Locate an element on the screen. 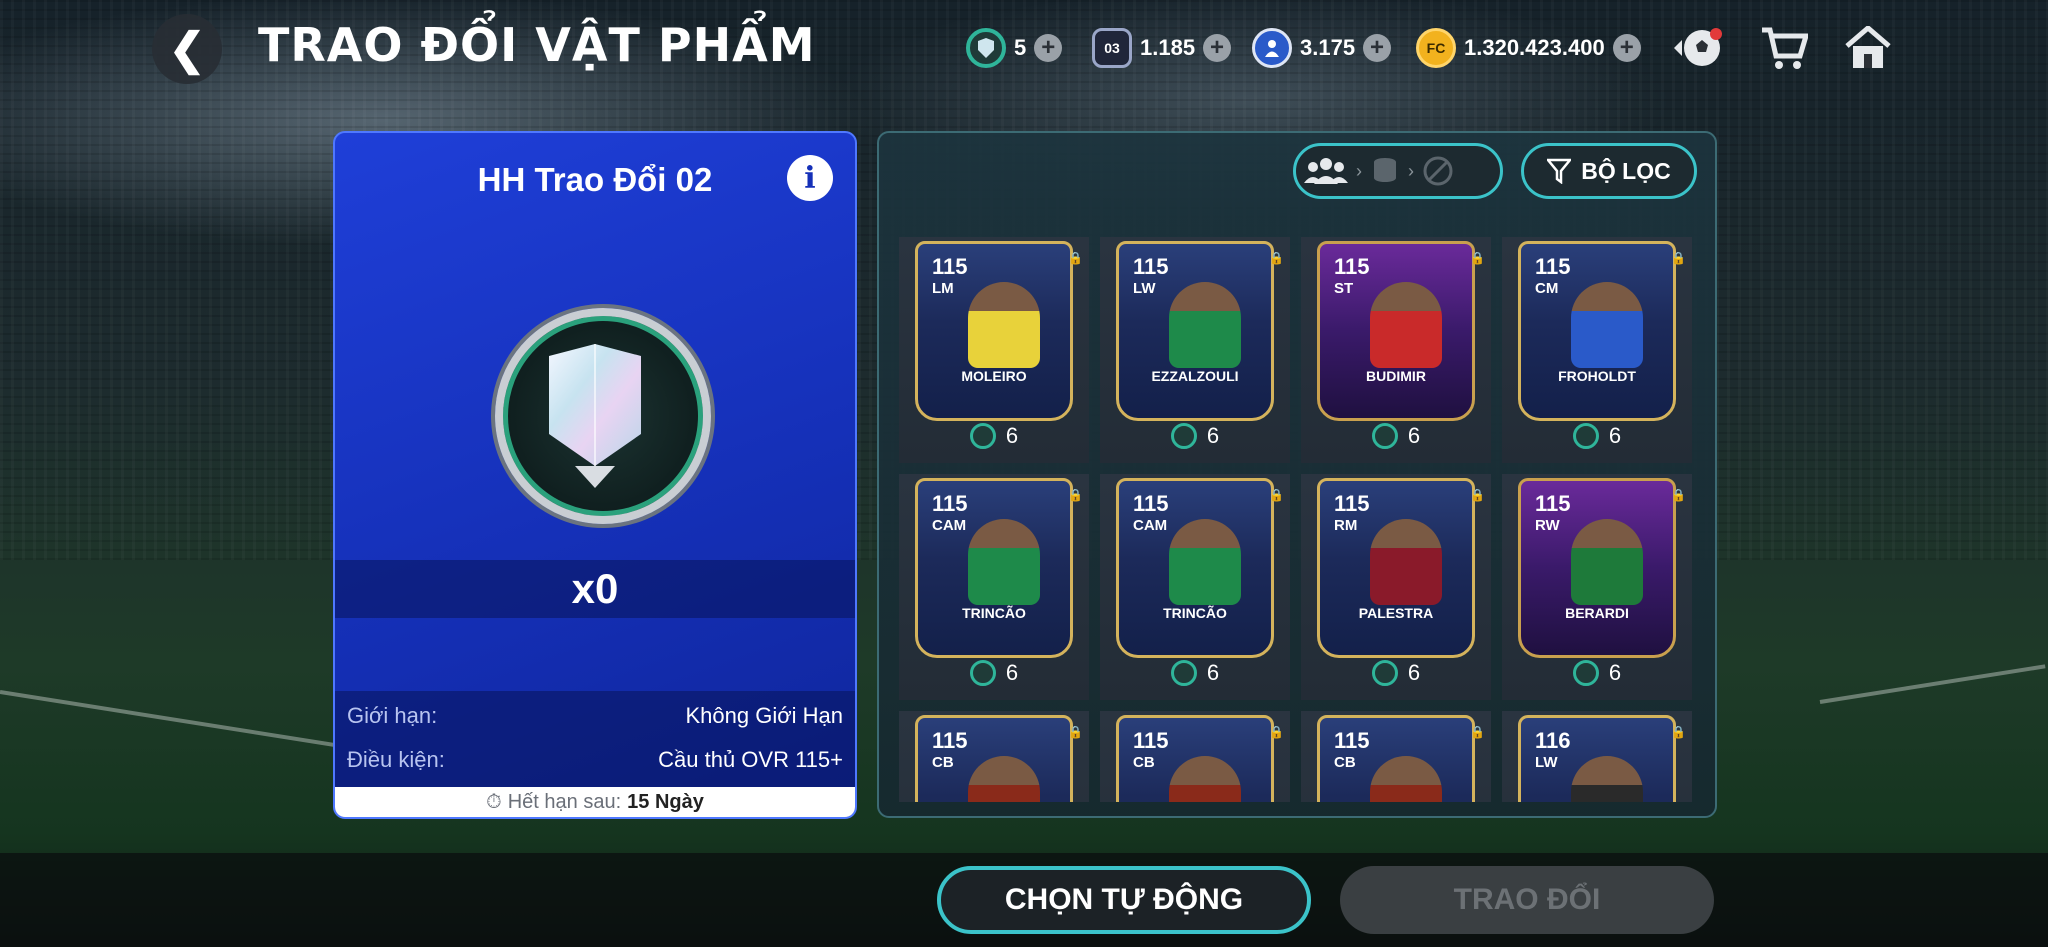 The width and height of the screenshot is (2048, 947). chip-03-icon: 03 is located at coordinates (1112, 48).